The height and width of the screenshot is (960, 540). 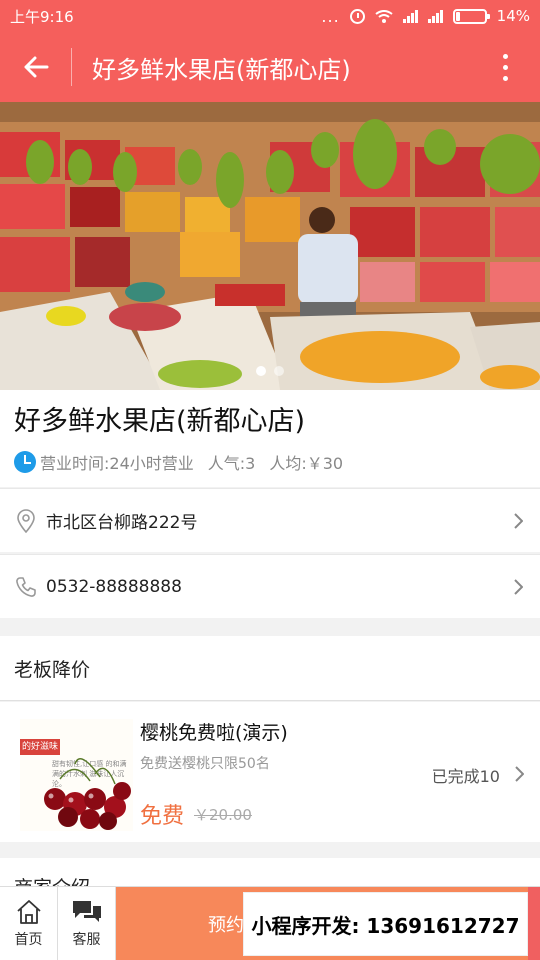 I want to click on page-title: 好多鲜水果店(新都心店), so click(x=221, y=69).